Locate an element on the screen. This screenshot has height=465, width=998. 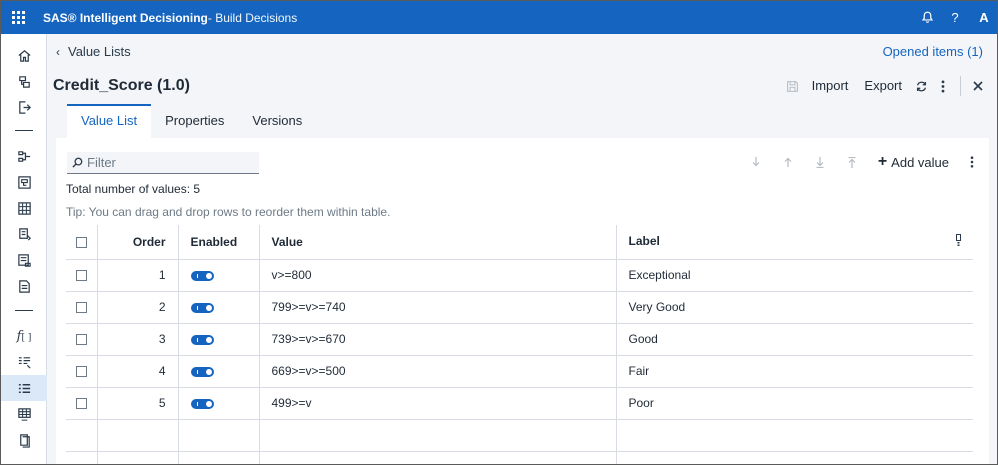
import-button: Import is located at coordinates (830, 86).